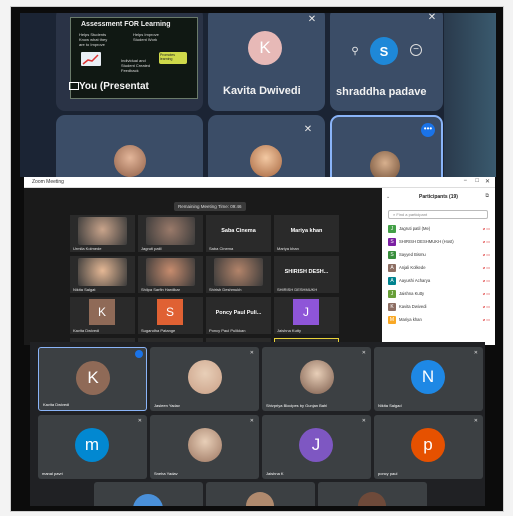  What do you see at coordinates (415, 228) in the screenshot?
I see `participant-row-name: Jagruti patil (Me)` at bounding box center [415, 228].